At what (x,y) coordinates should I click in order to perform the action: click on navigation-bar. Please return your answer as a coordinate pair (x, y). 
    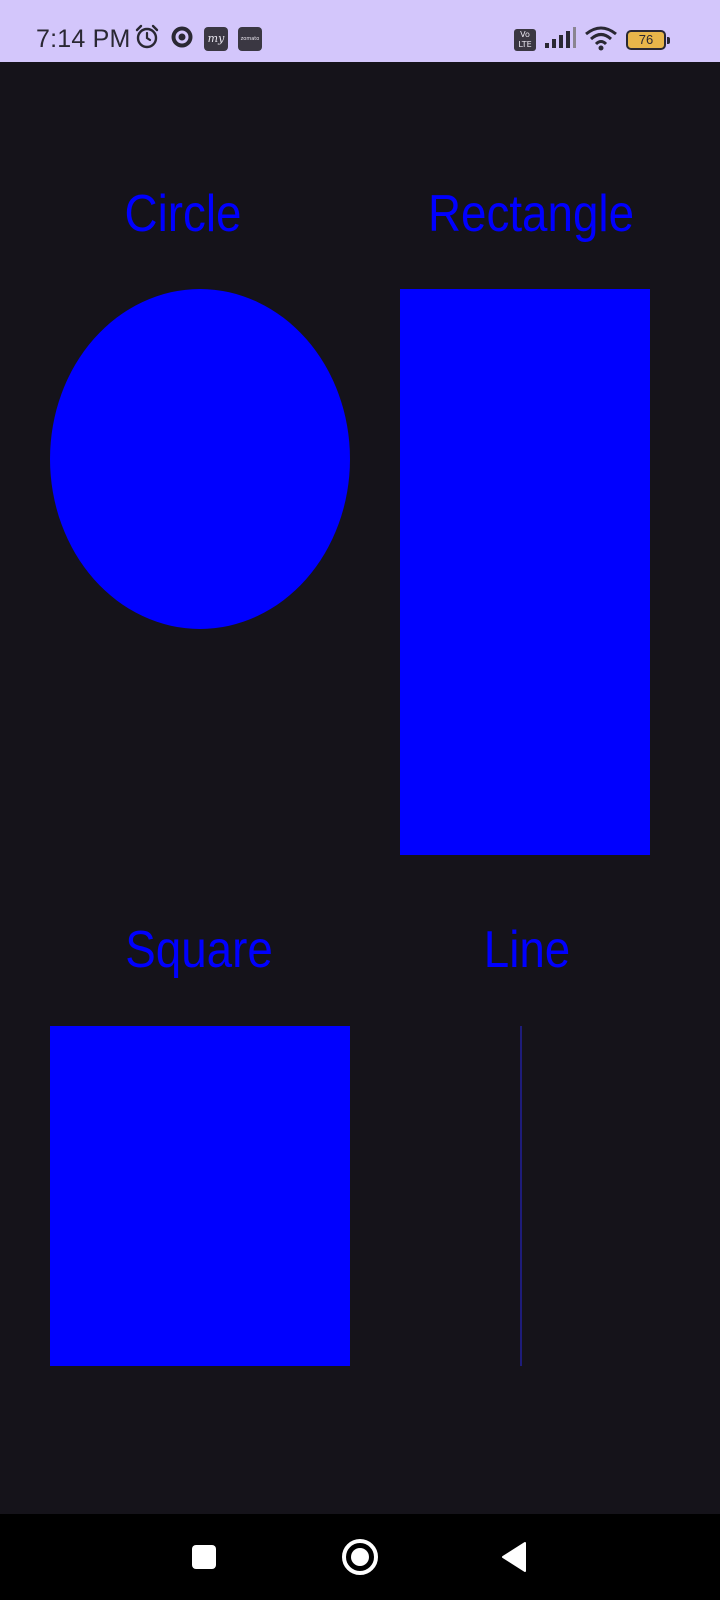
    Looking at the image, I should click on (360, 1557).